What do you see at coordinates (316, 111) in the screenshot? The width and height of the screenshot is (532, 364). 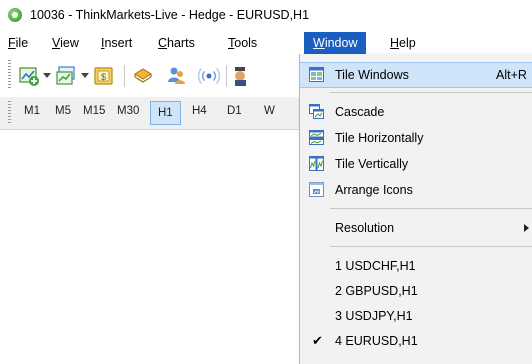 I see `cascade-icon` at bounding box center [316, 111].